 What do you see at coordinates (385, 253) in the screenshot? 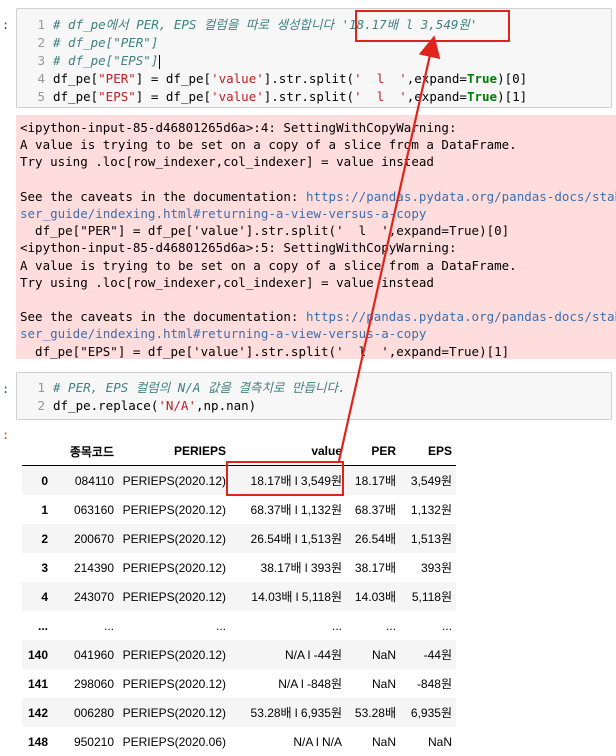
I see `annotation-arrow` at bounding box center [385, 253].